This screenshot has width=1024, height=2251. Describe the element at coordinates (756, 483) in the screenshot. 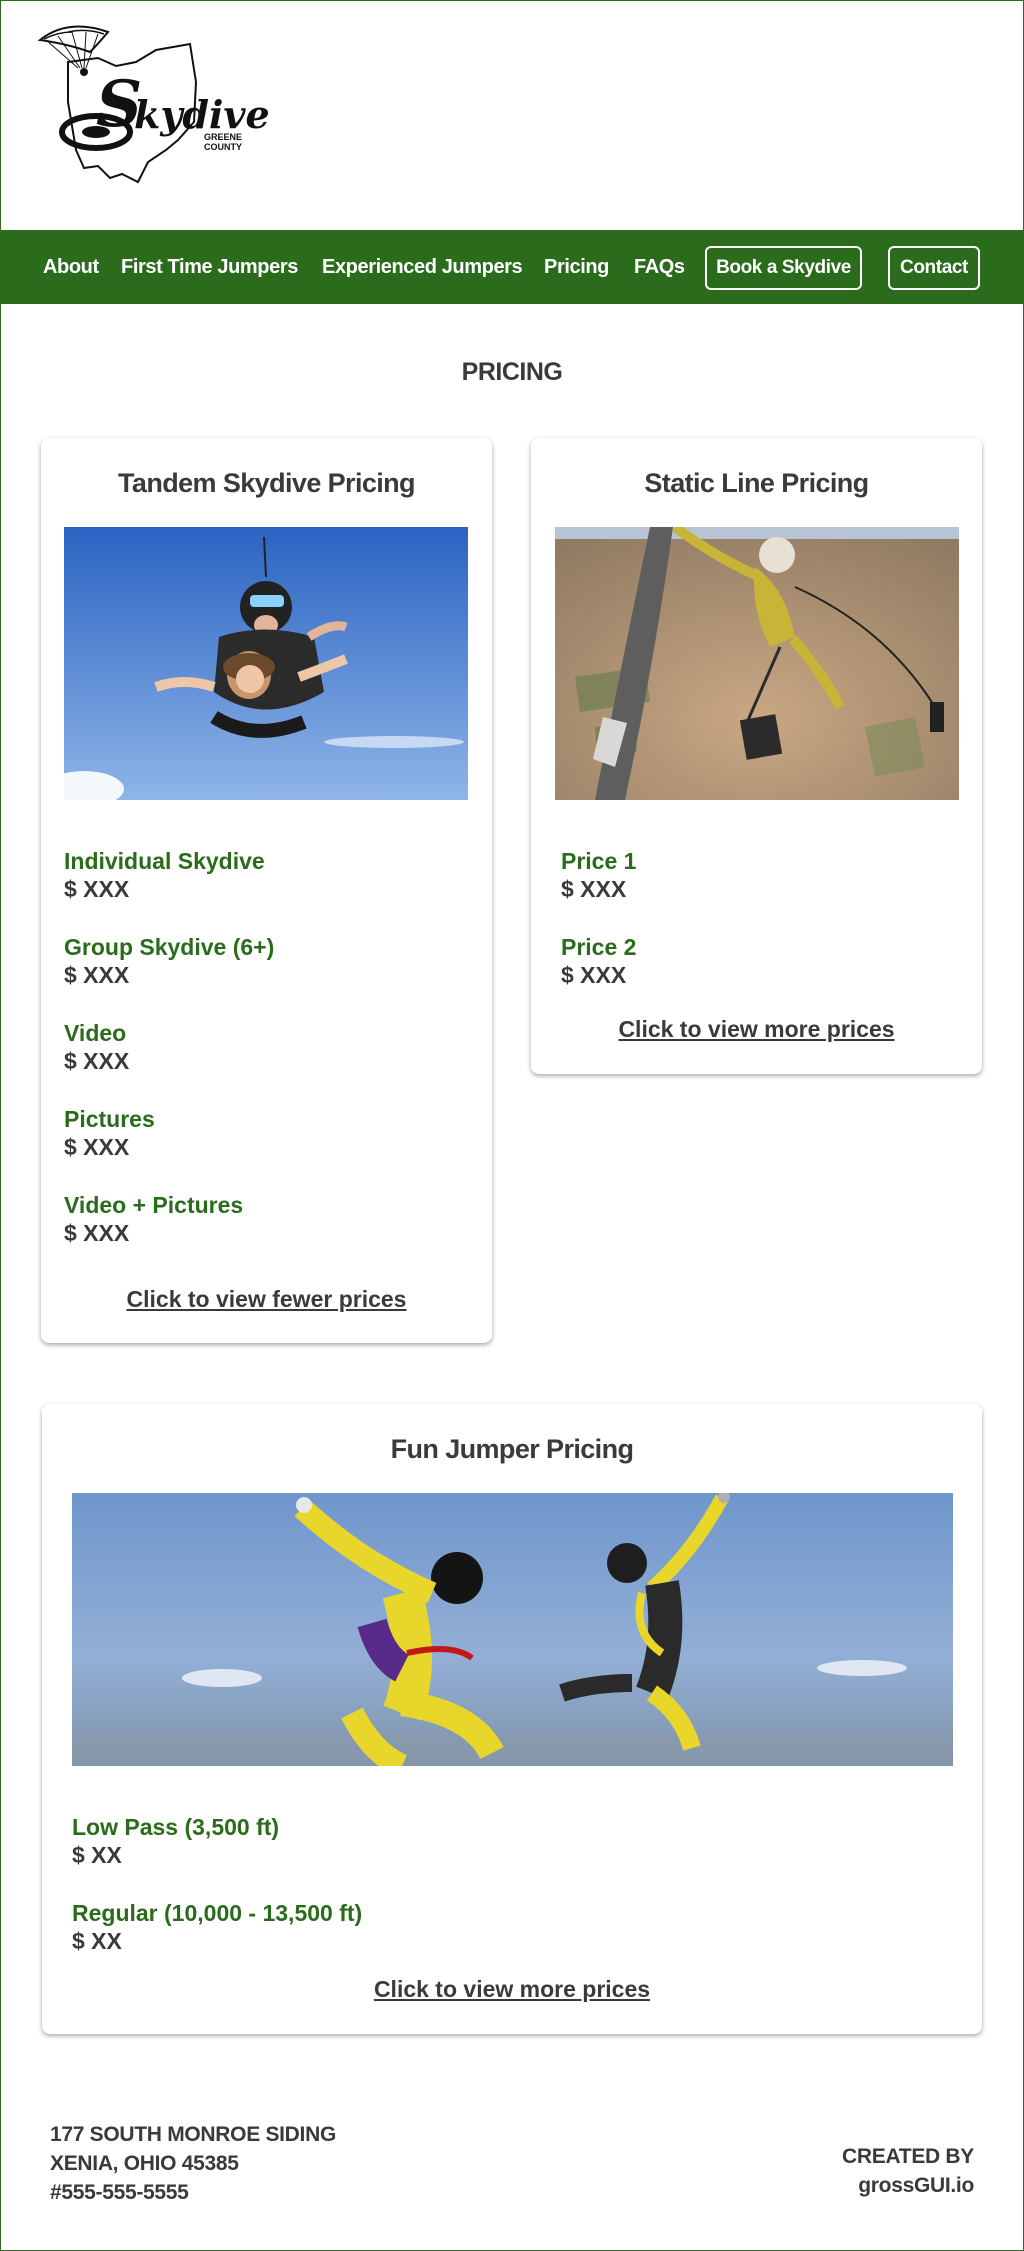

I see `static-line-card-title: Static Line Pricing` at that location.